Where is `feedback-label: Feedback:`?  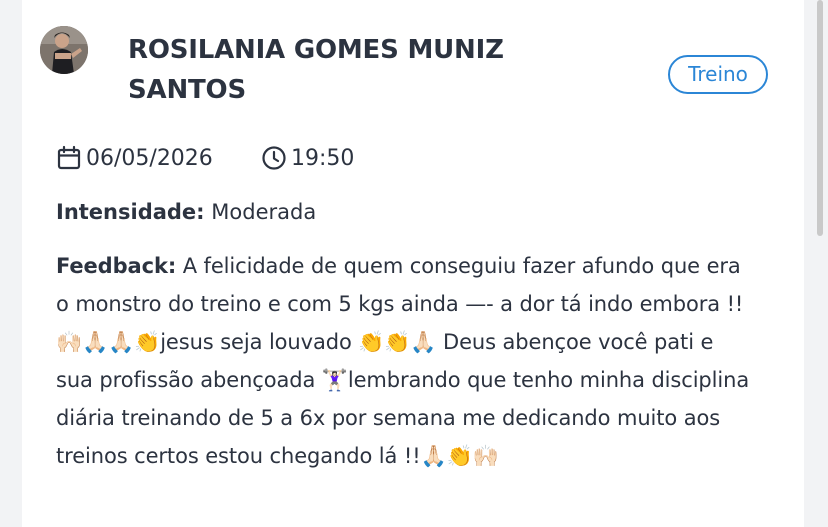 feedback-label: Feedback: is located at coordinates (116, 266).